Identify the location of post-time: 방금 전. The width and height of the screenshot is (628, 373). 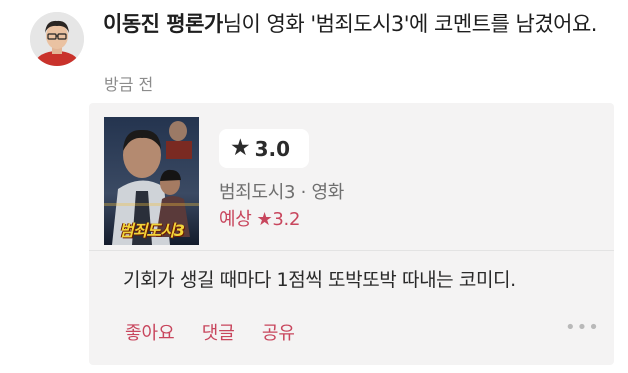
(129, 84).